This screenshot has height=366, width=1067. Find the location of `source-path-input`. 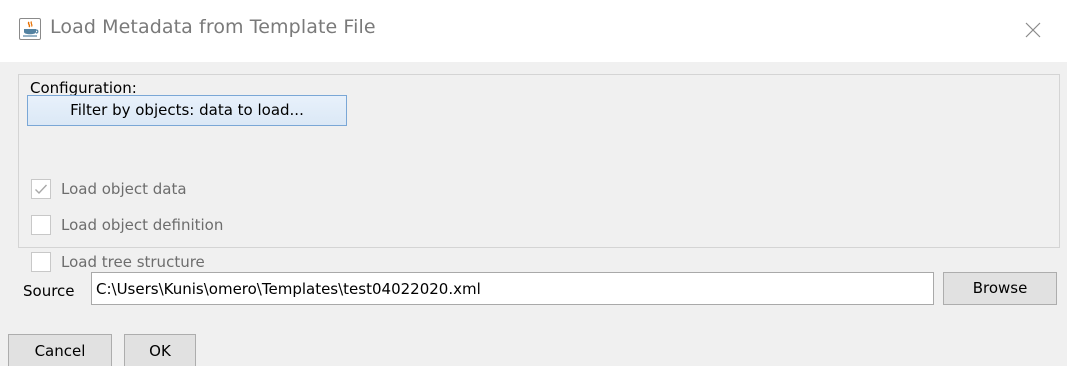

source-path-input is located at coordinates (512, 288).